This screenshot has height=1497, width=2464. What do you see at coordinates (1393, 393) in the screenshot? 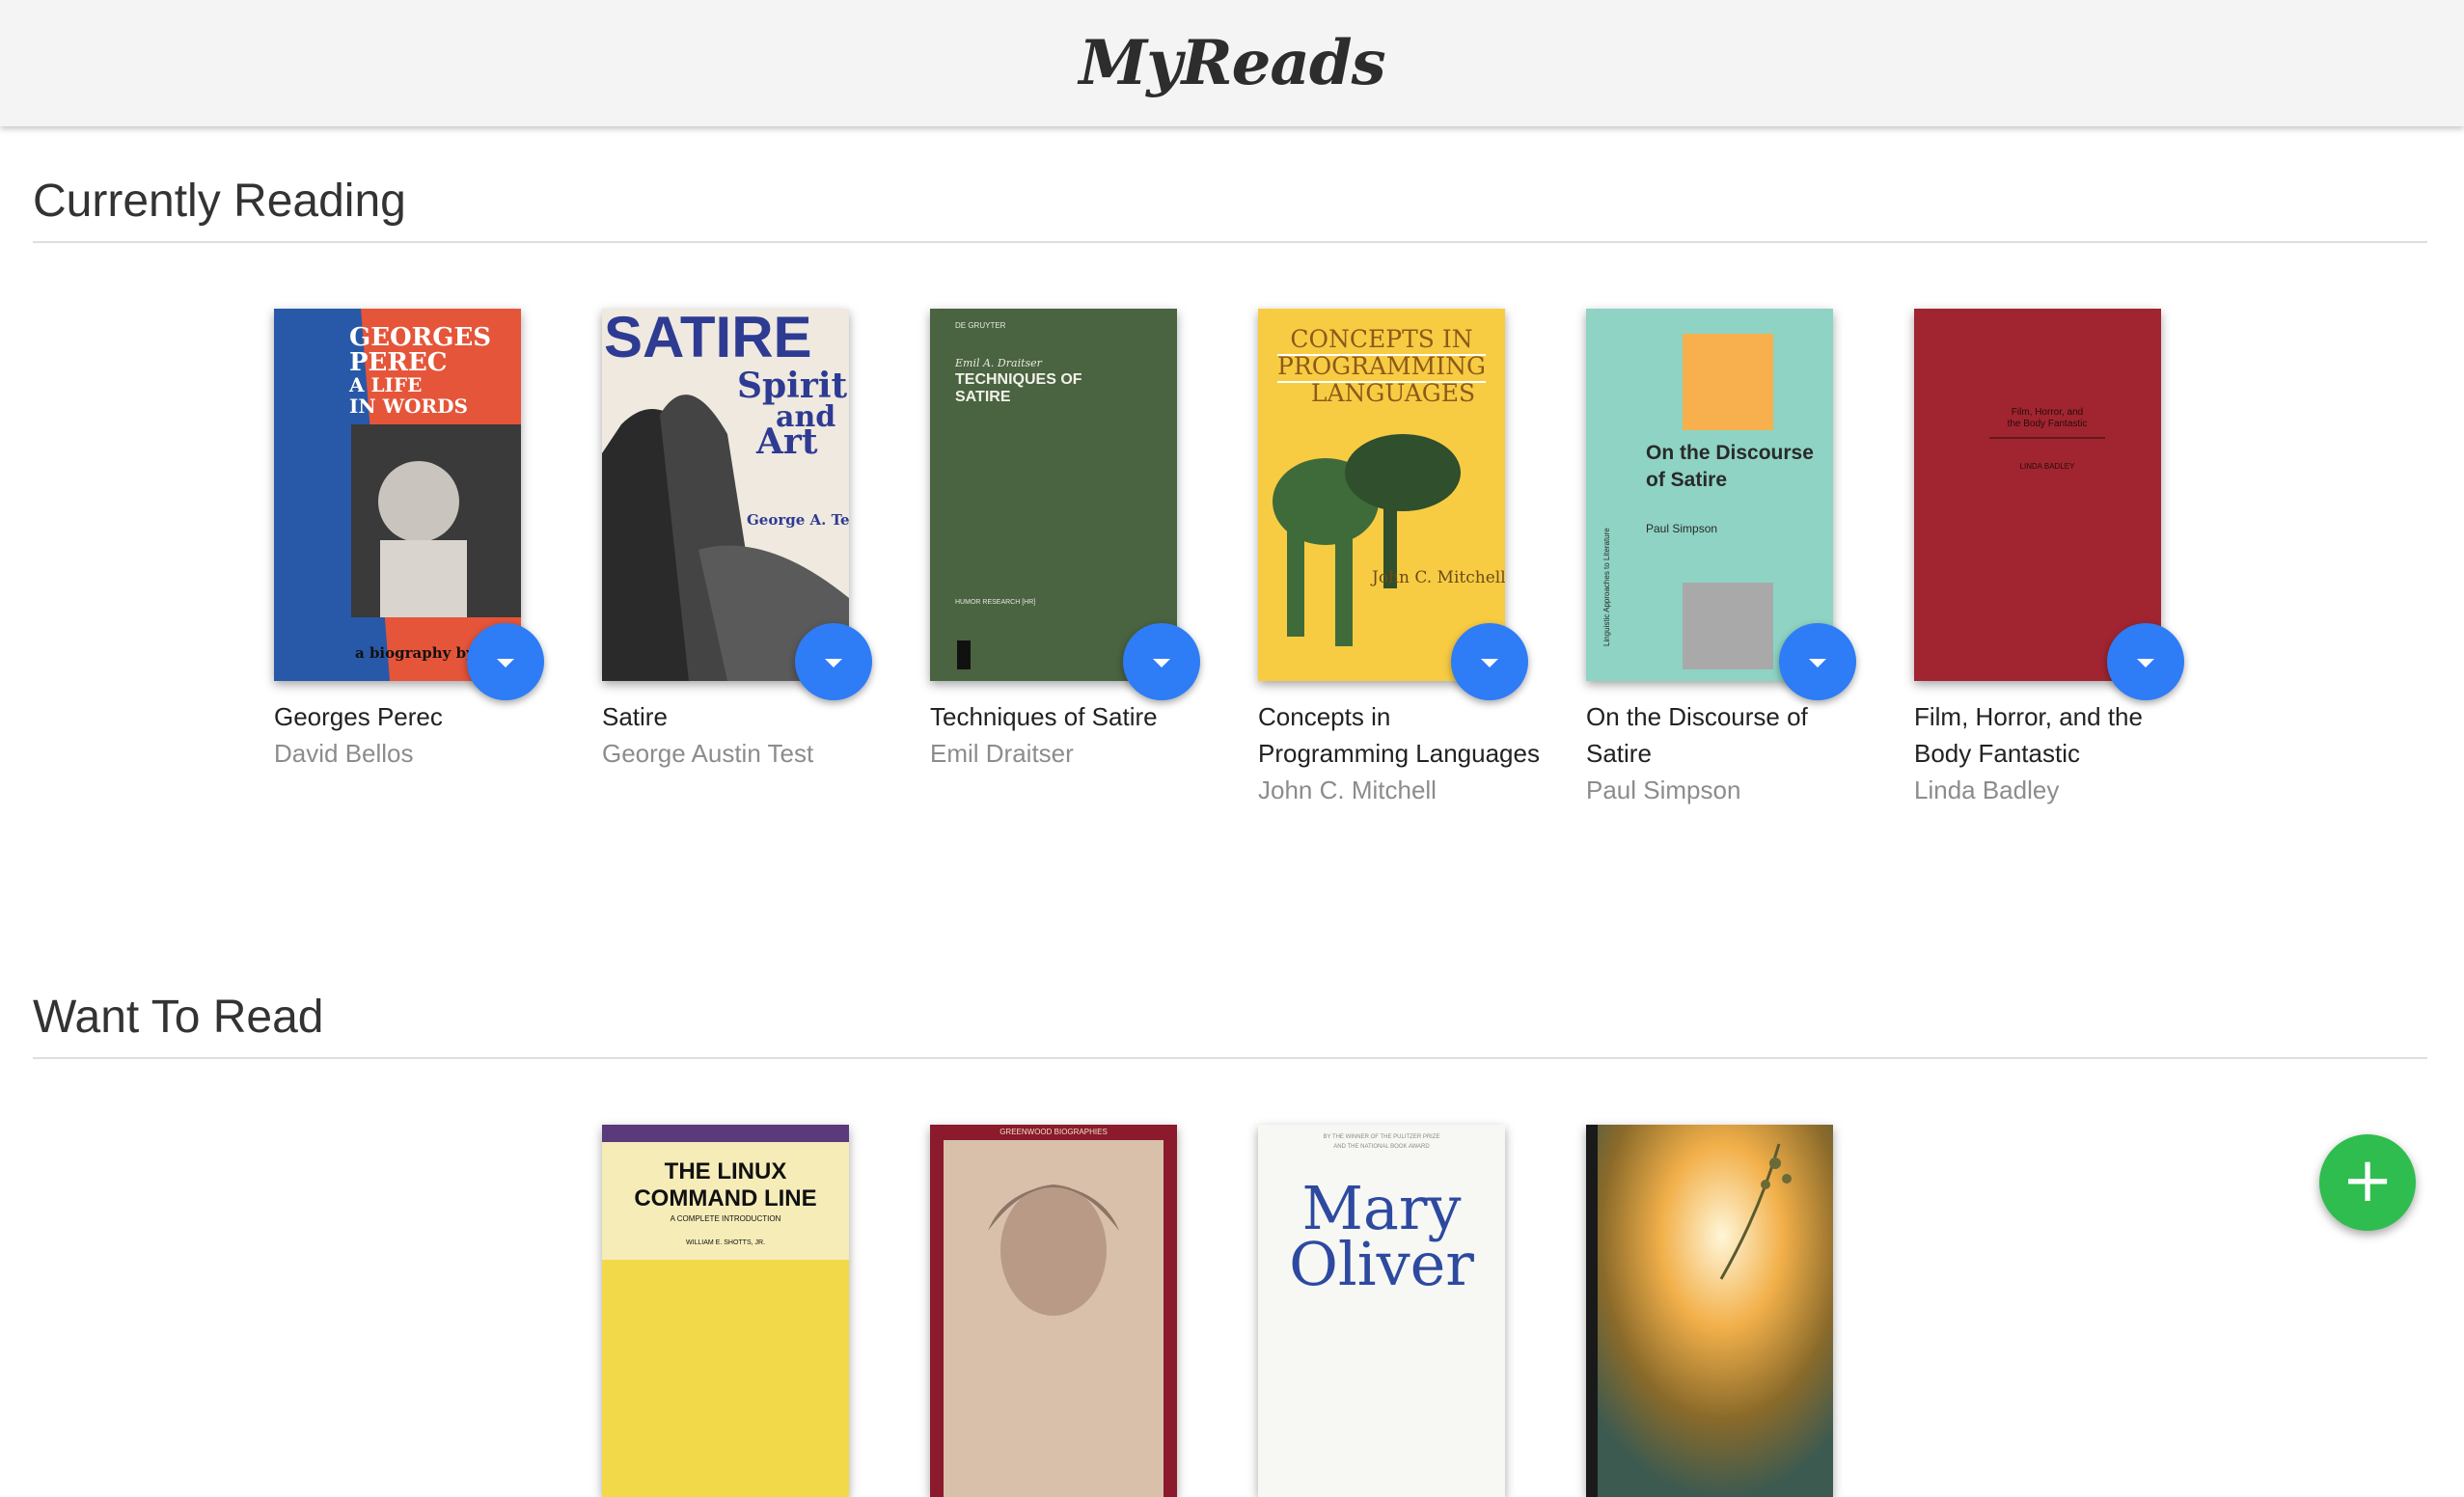
I see `cover-text-line: LANGUAGES` at bounding box center [1393, 393].